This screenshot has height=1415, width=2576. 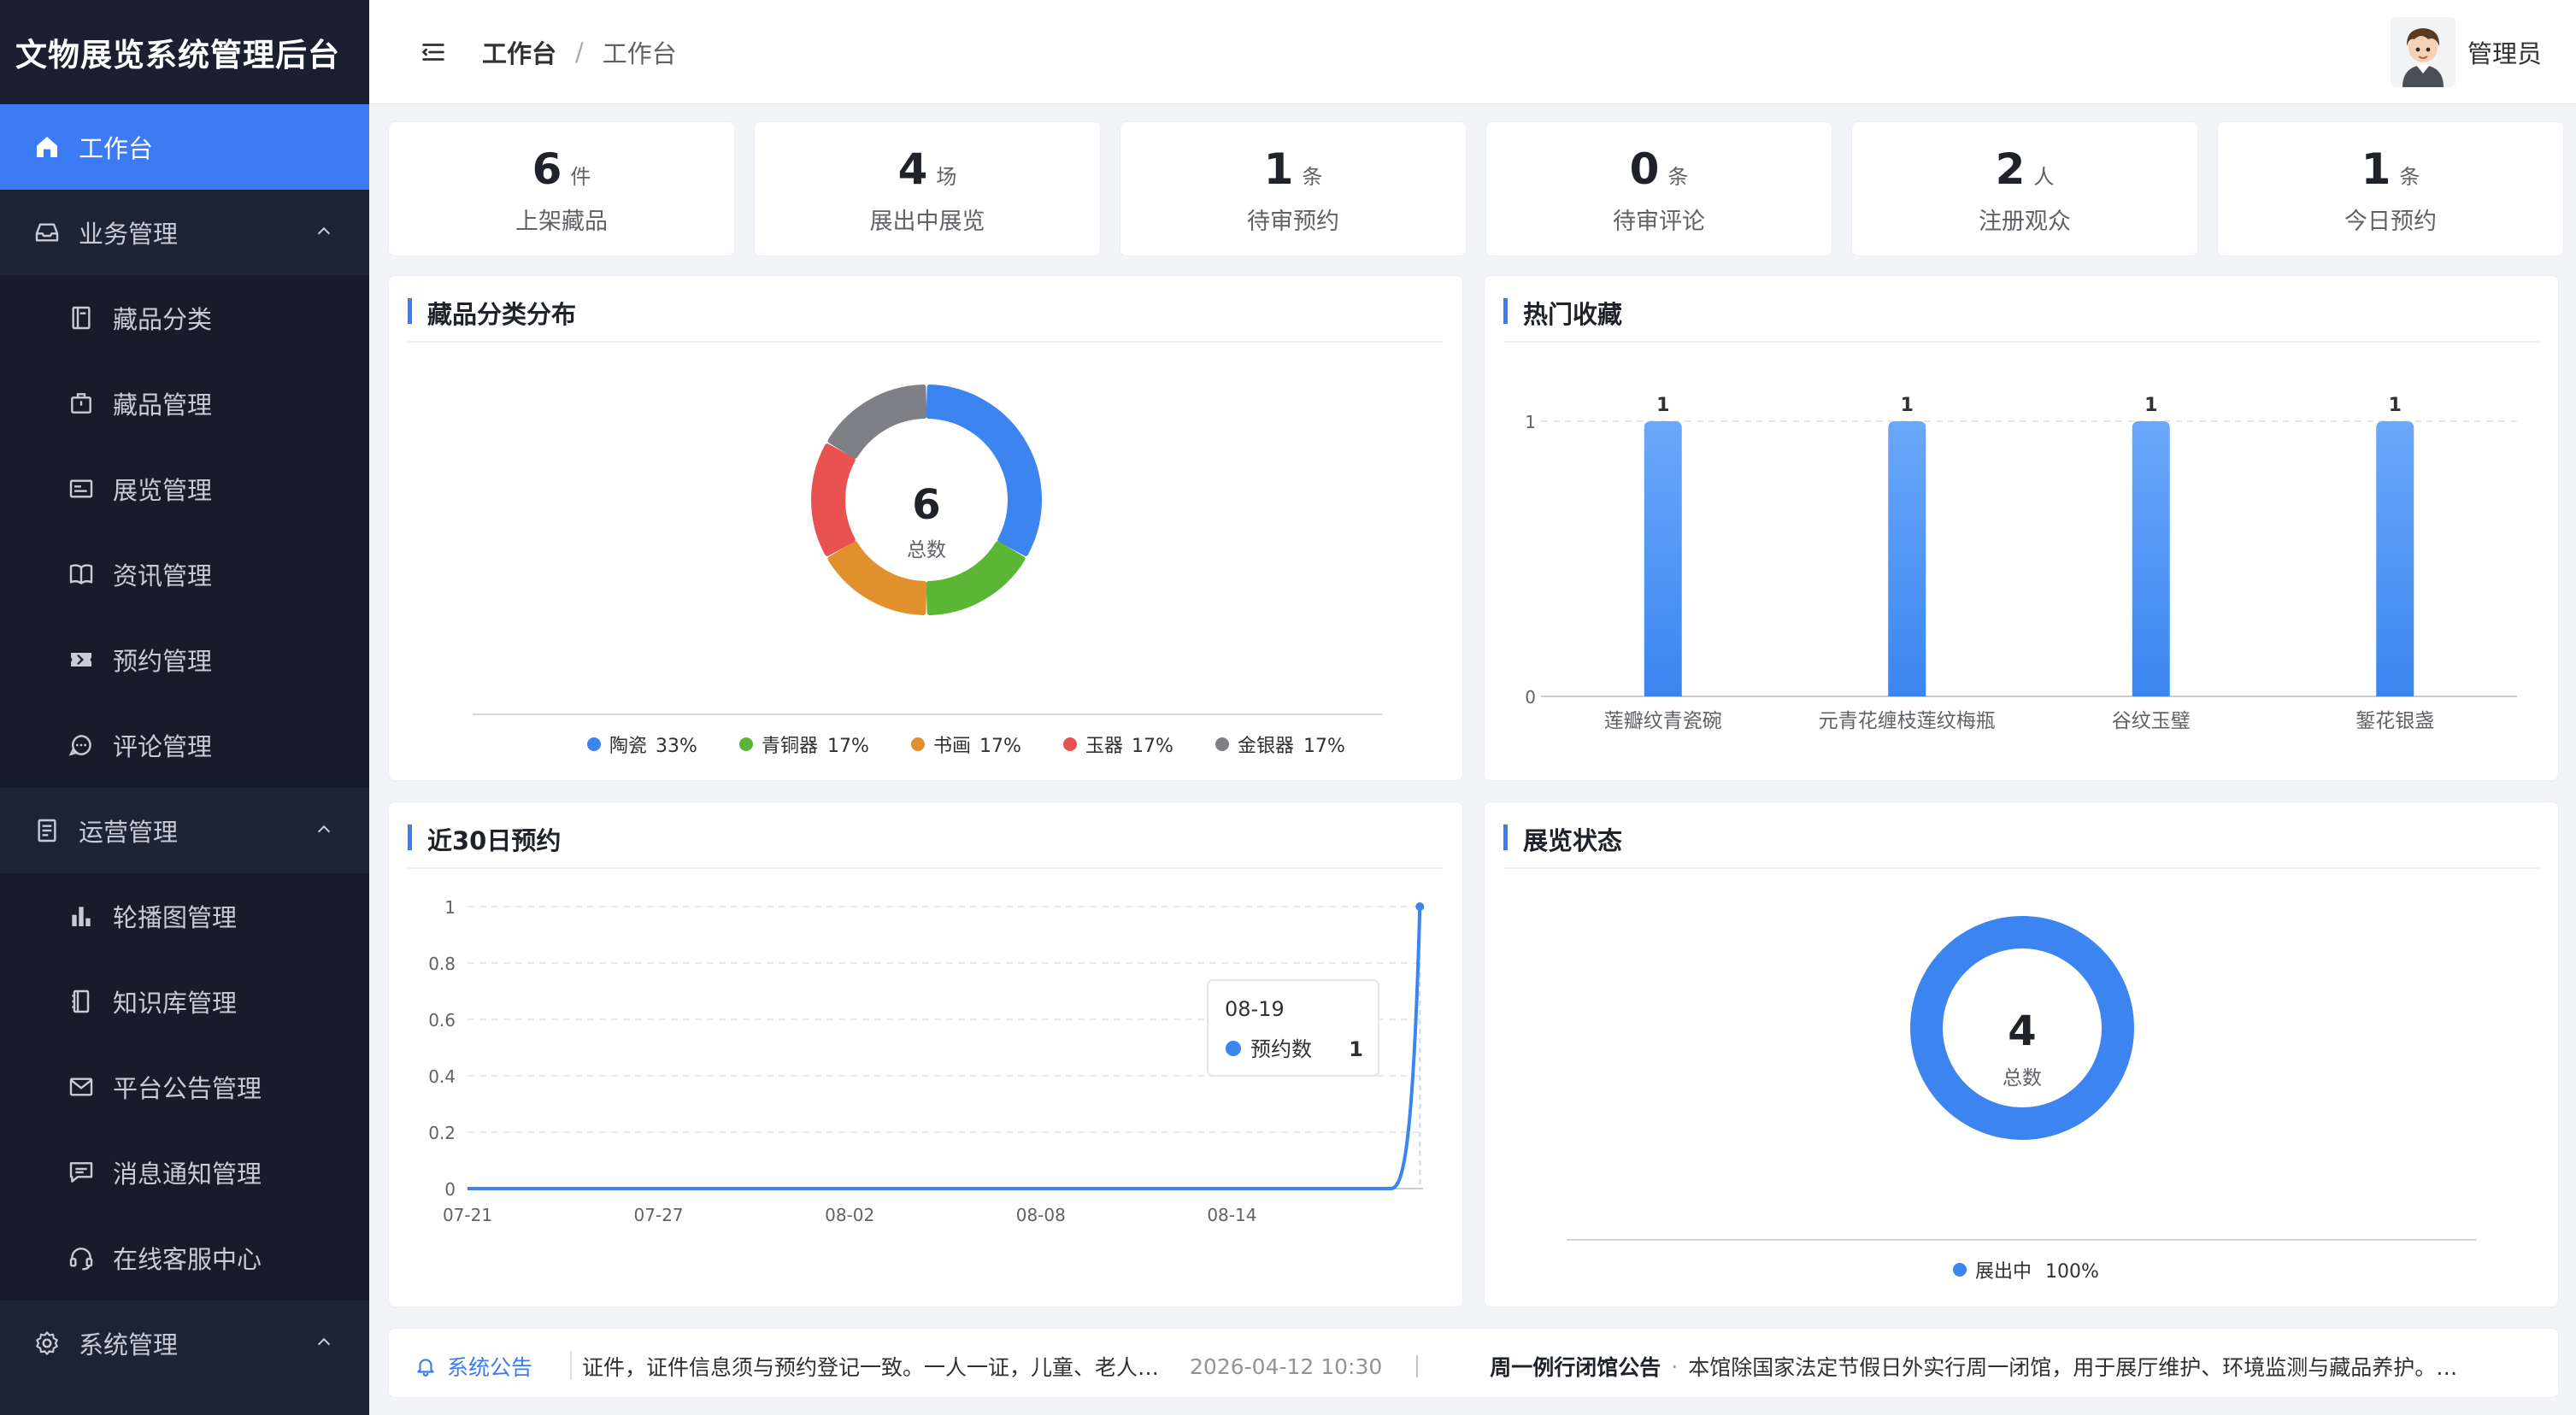 I want to click on sidebar-item-13: 在线客服中心, so click(x=184, y=1258).